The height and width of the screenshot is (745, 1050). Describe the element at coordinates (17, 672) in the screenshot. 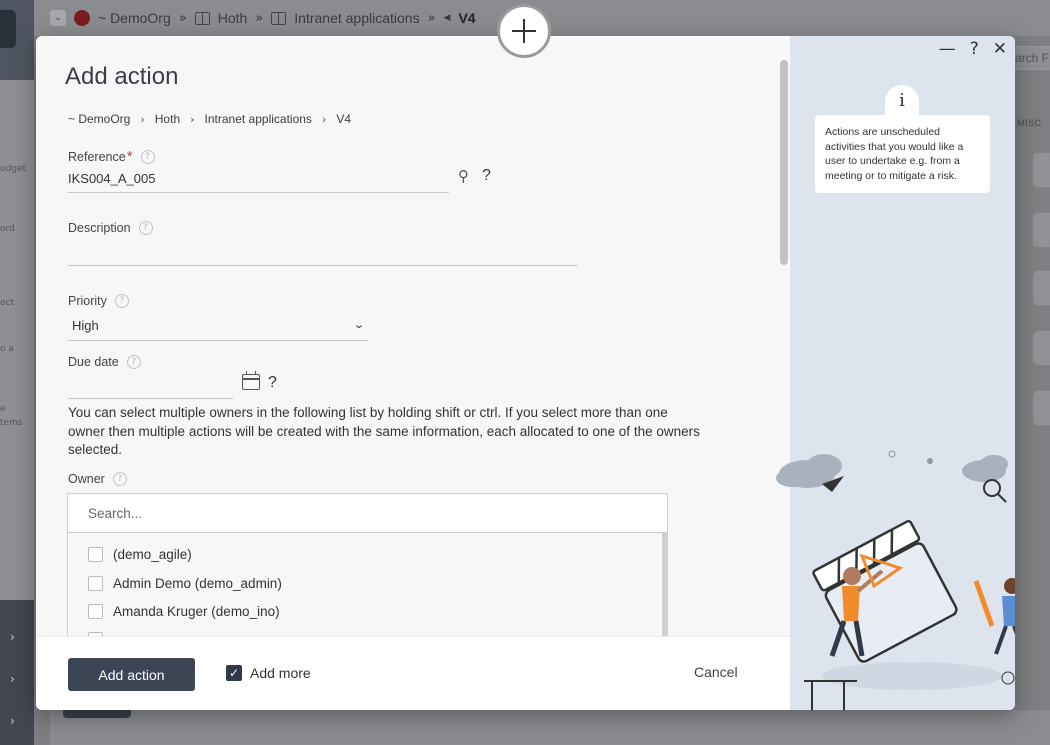

I see `nav-footer` at that location.